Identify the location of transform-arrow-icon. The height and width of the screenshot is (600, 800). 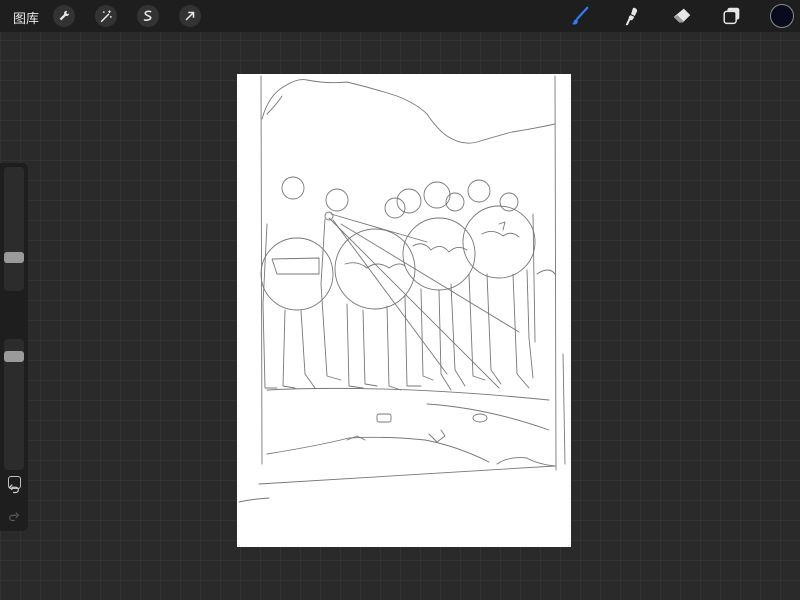
(190, 16).